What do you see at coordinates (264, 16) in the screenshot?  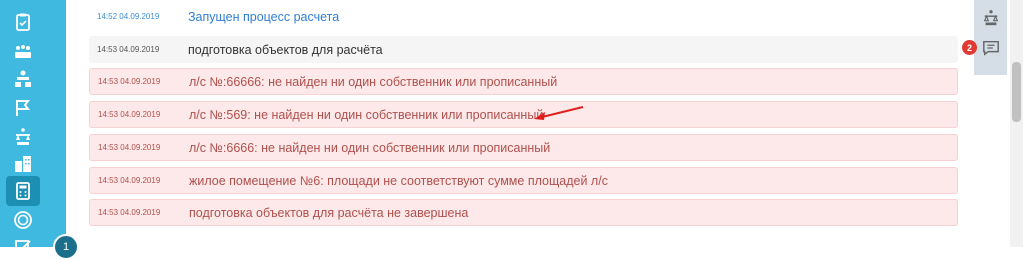 I see `log-message: Запущен процесс расчета` at bounding box center [264, 16].